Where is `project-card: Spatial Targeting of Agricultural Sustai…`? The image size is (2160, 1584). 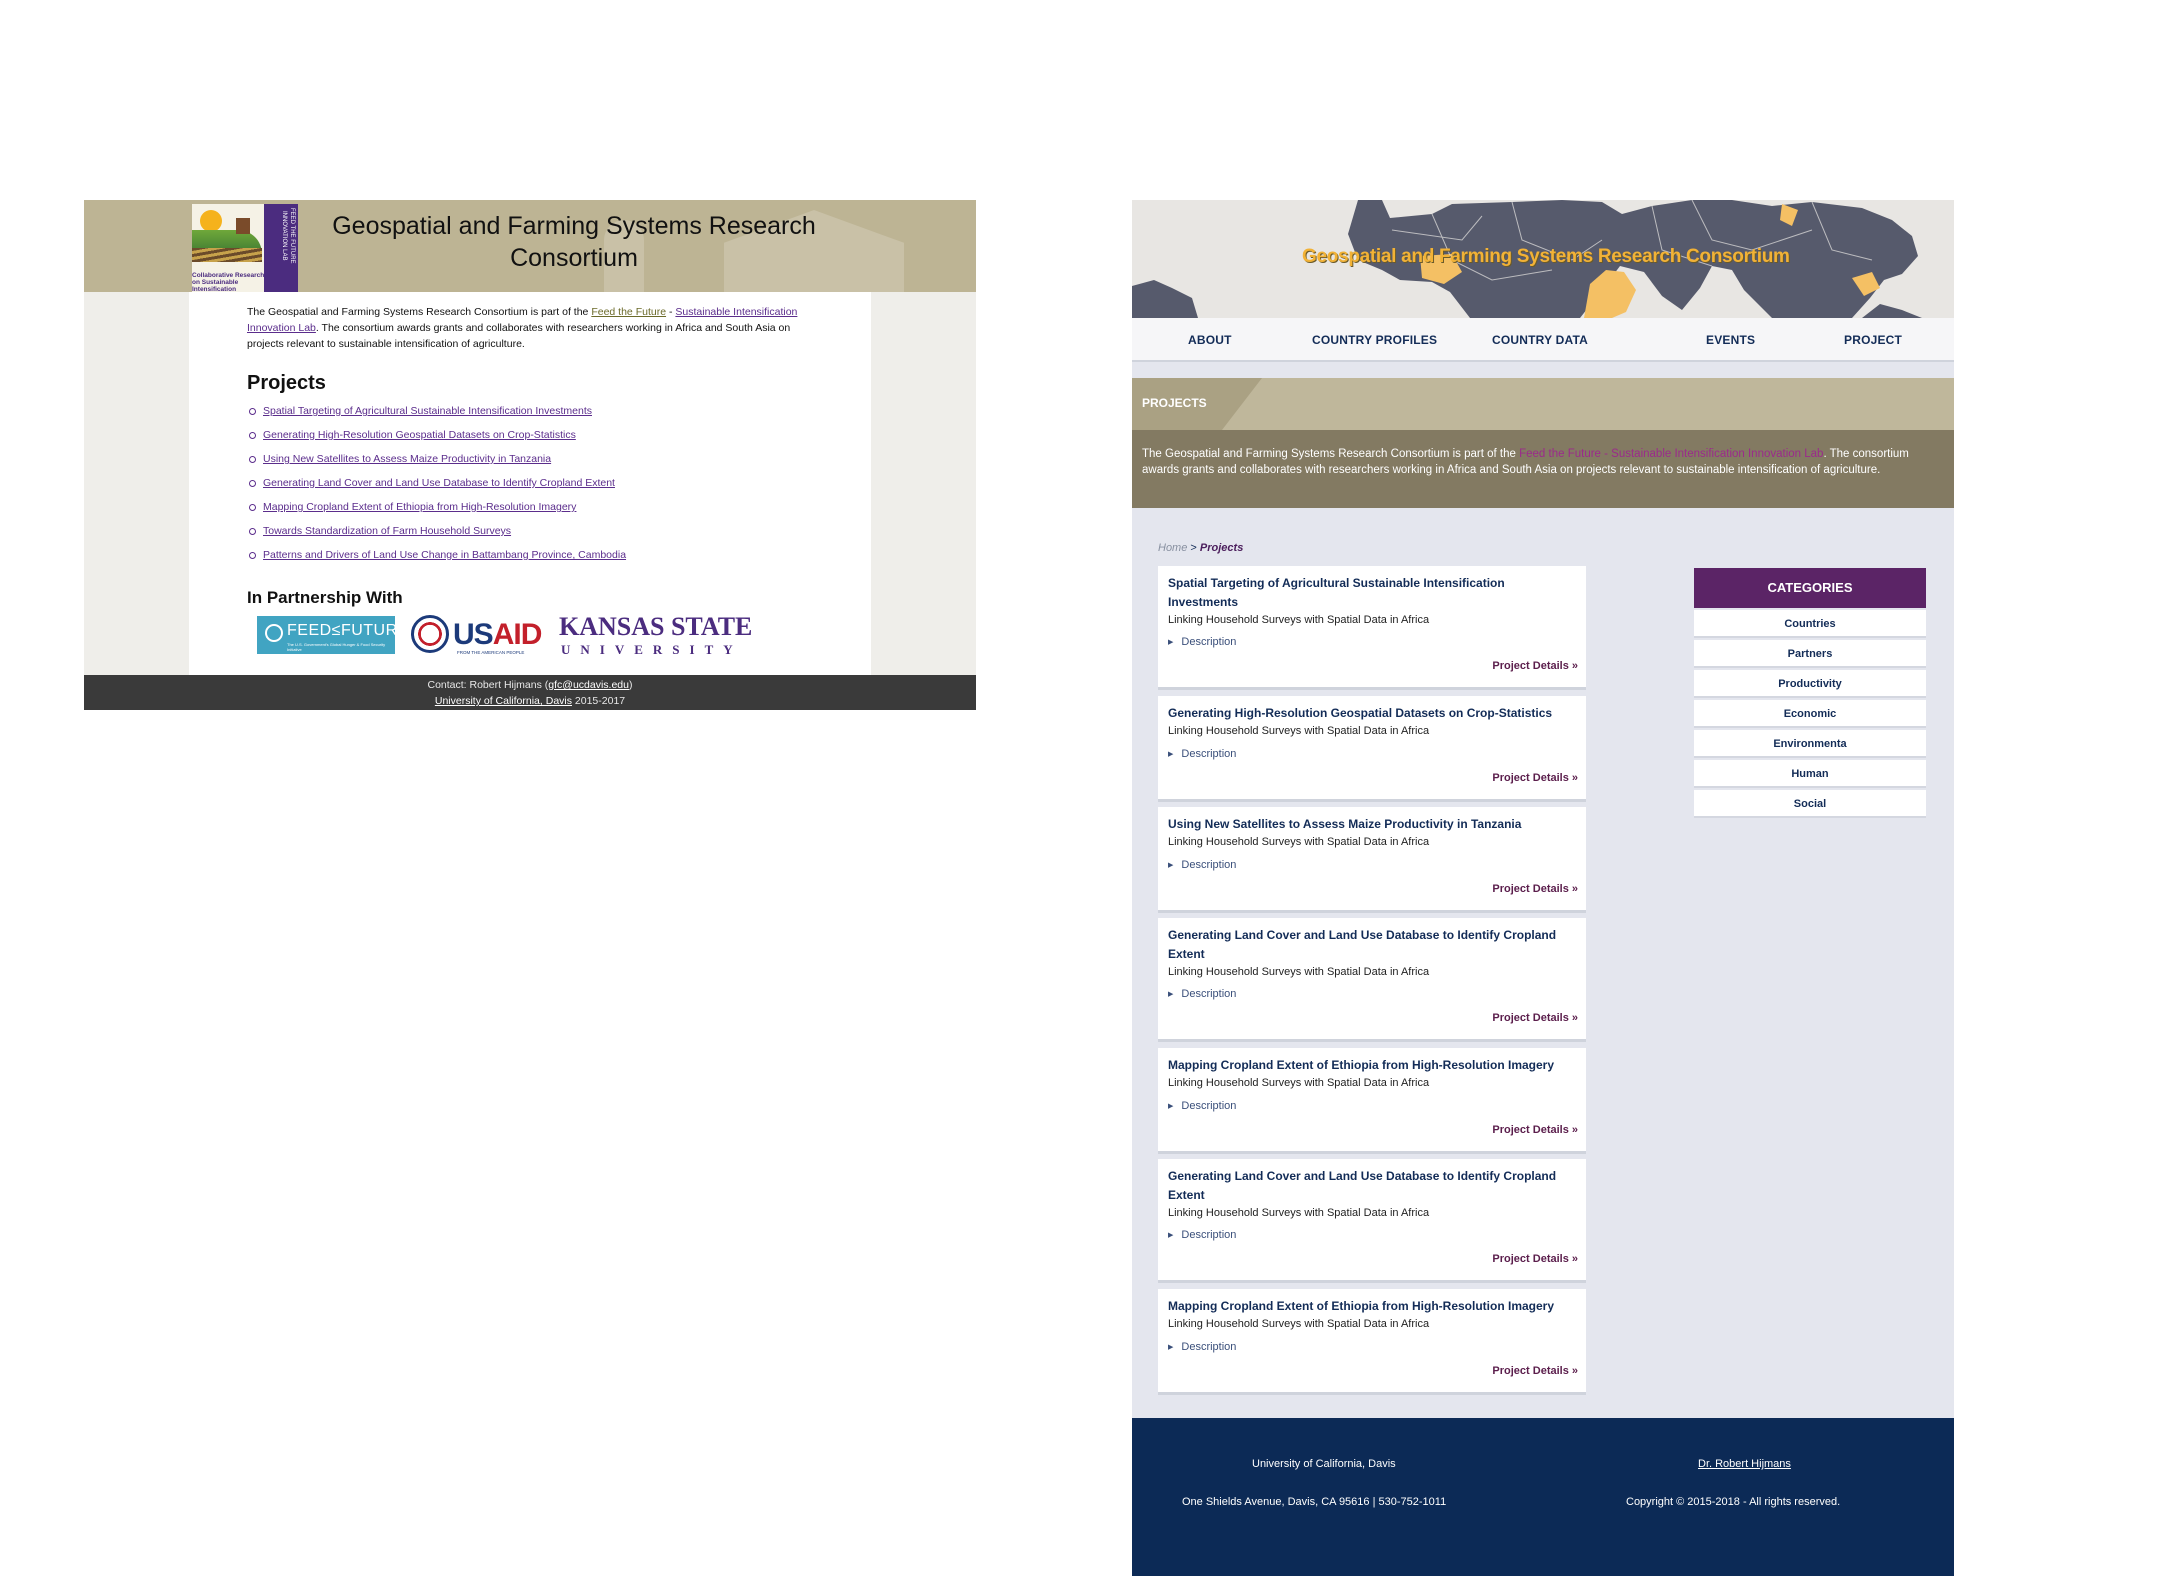 project-card: Spatial Targeting of Agricultural Sustai… is located at coordinates (1372, 628).